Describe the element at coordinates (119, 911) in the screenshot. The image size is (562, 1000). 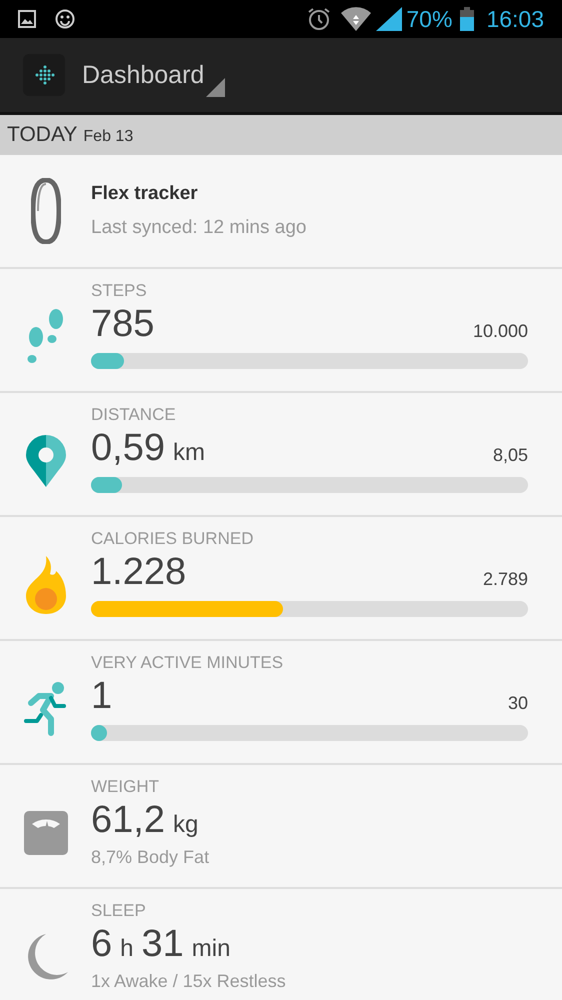
I see `tile-label: SLEEP` at that location.